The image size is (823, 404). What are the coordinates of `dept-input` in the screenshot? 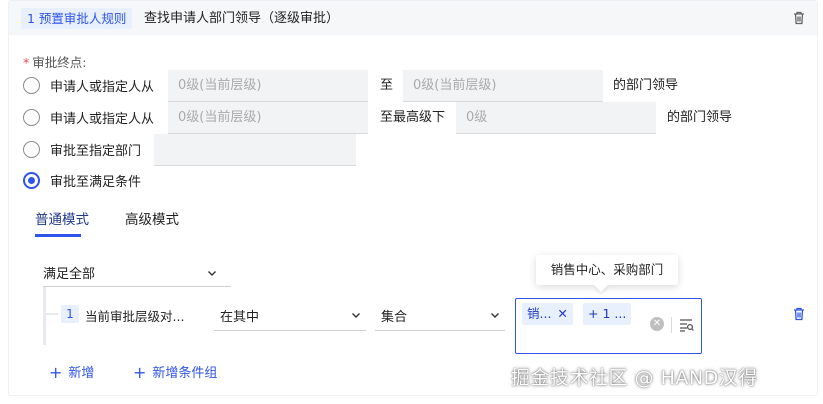 It's located at (255, 150).